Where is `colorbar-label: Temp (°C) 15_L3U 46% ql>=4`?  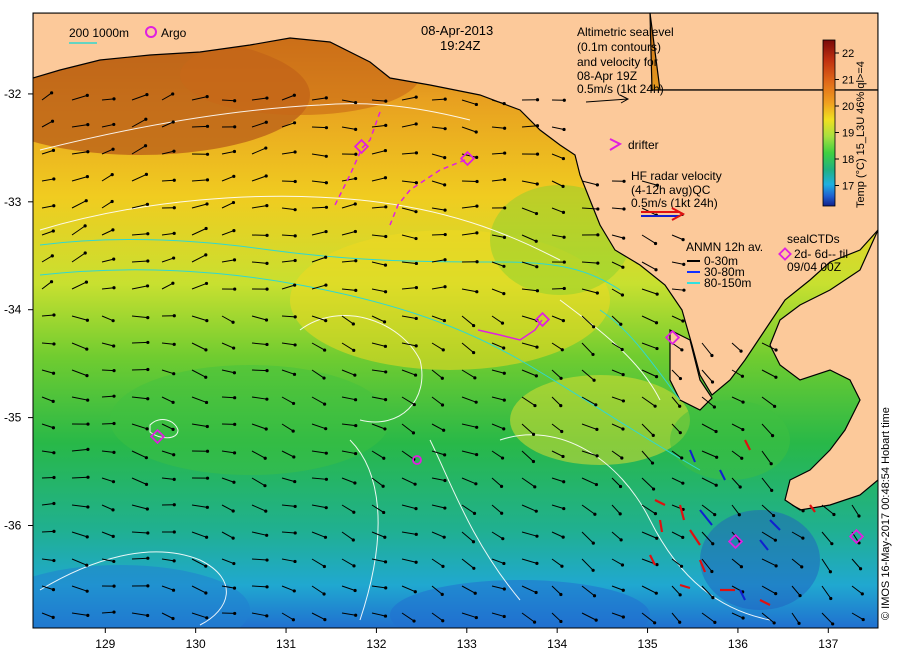 colorbar-label: Temp (°C) 15_L3U 46% ql>=4 is located at coordinates (861, 134).